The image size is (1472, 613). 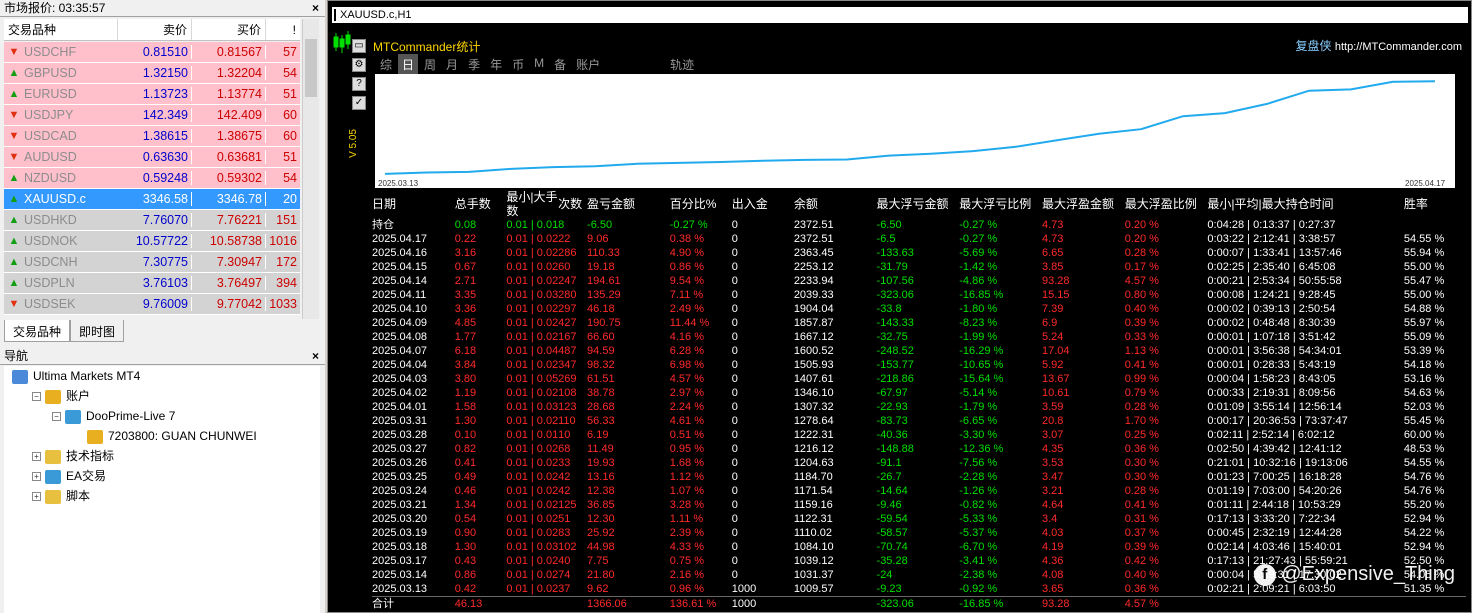 What do you see at coordinates (162, 476) in the screenshot?
I see `nav-item: + EA交易` at bounding box center [162, 476].